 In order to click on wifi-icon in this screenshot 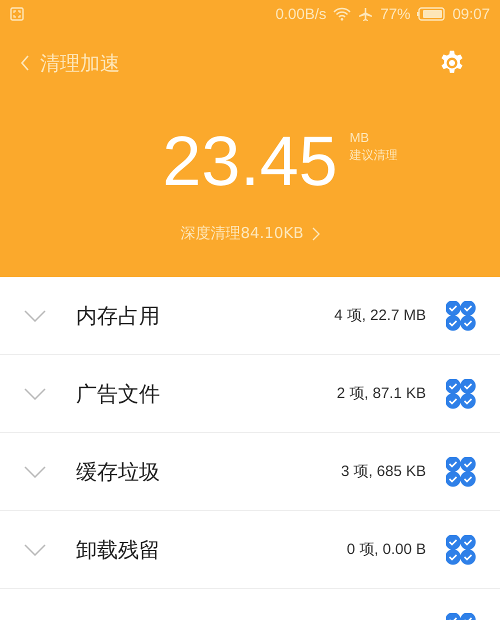, I will do `click(342, 14)`.